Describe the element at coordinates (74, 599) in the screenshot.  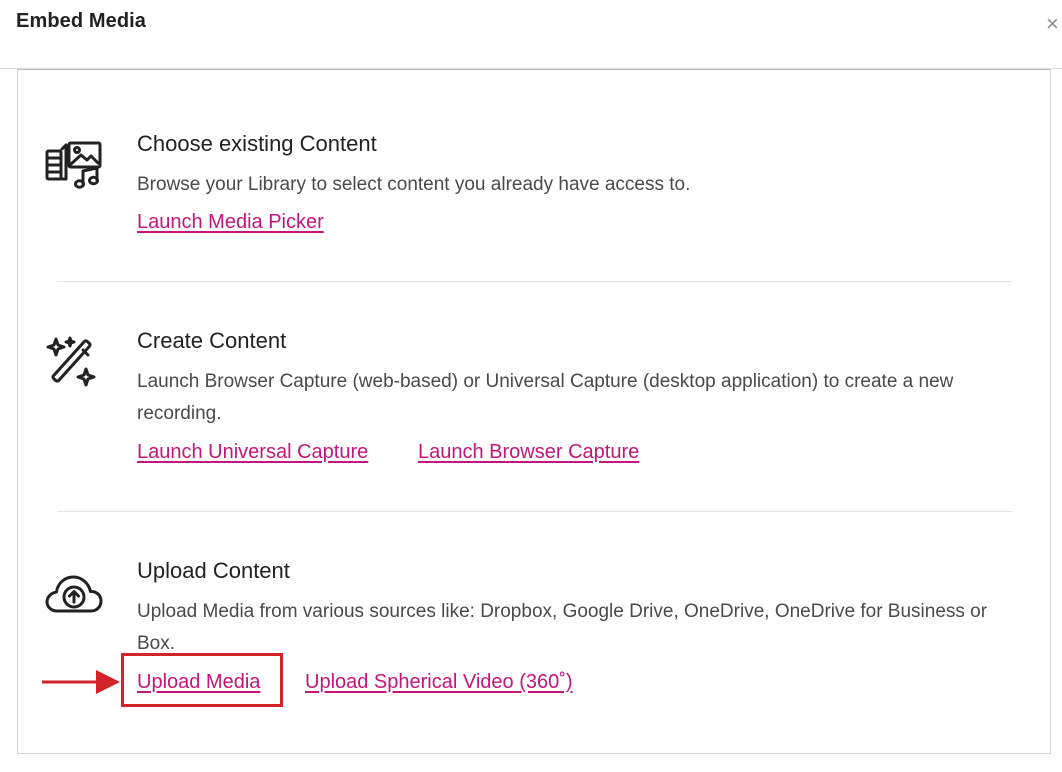
I see `cloud-upload-icon` at that location.